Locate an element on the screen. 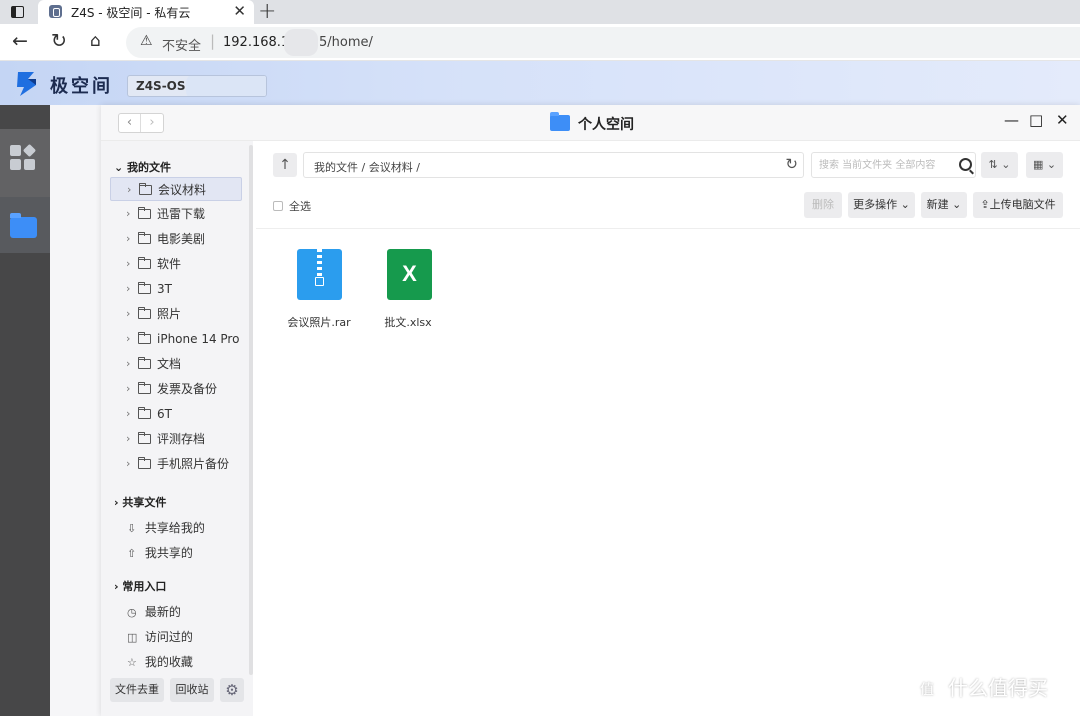  toolbar-divider is located at coordinates (668, 228).